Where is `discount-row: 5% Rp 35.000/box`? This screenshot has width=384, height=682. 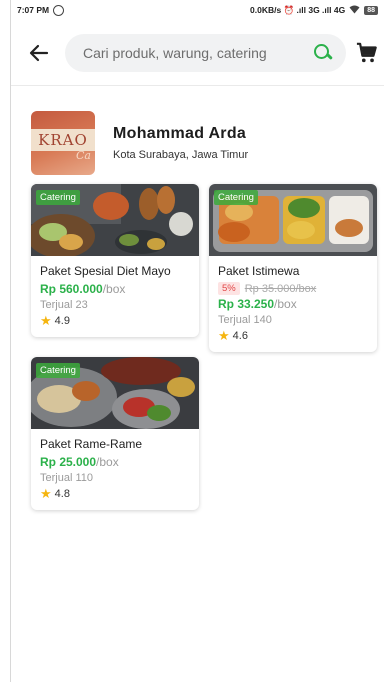 discount-row: 5% Rp 35.000/box is located at coordinates (293, 288).